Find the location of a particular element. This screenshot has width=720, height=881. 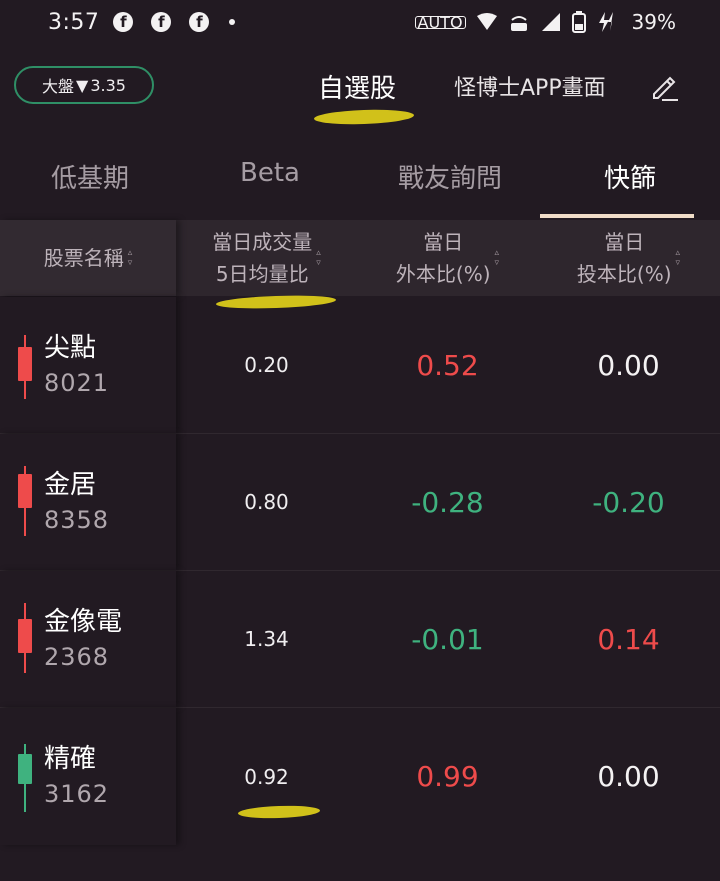

foreign-ratio-cell: -0.28 is located at coordinates (447, 502).